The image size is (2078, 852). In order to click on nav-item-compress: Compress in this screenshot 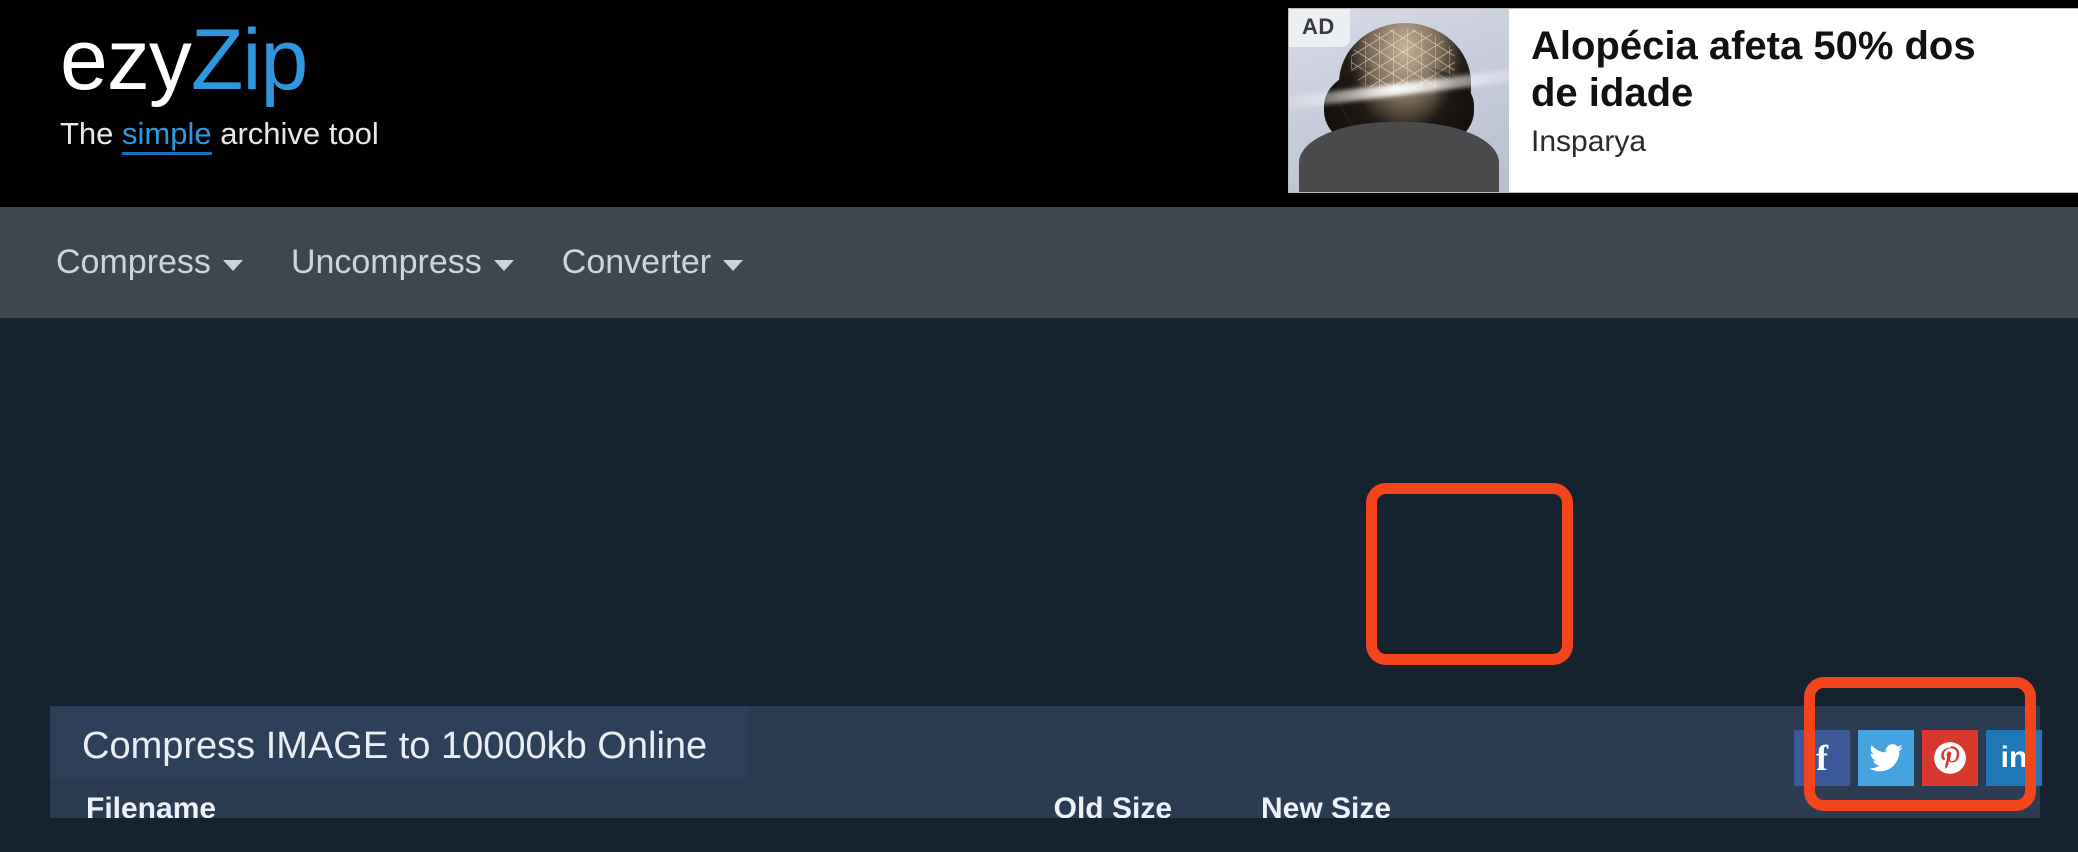, I will do `click(149, 262)`.